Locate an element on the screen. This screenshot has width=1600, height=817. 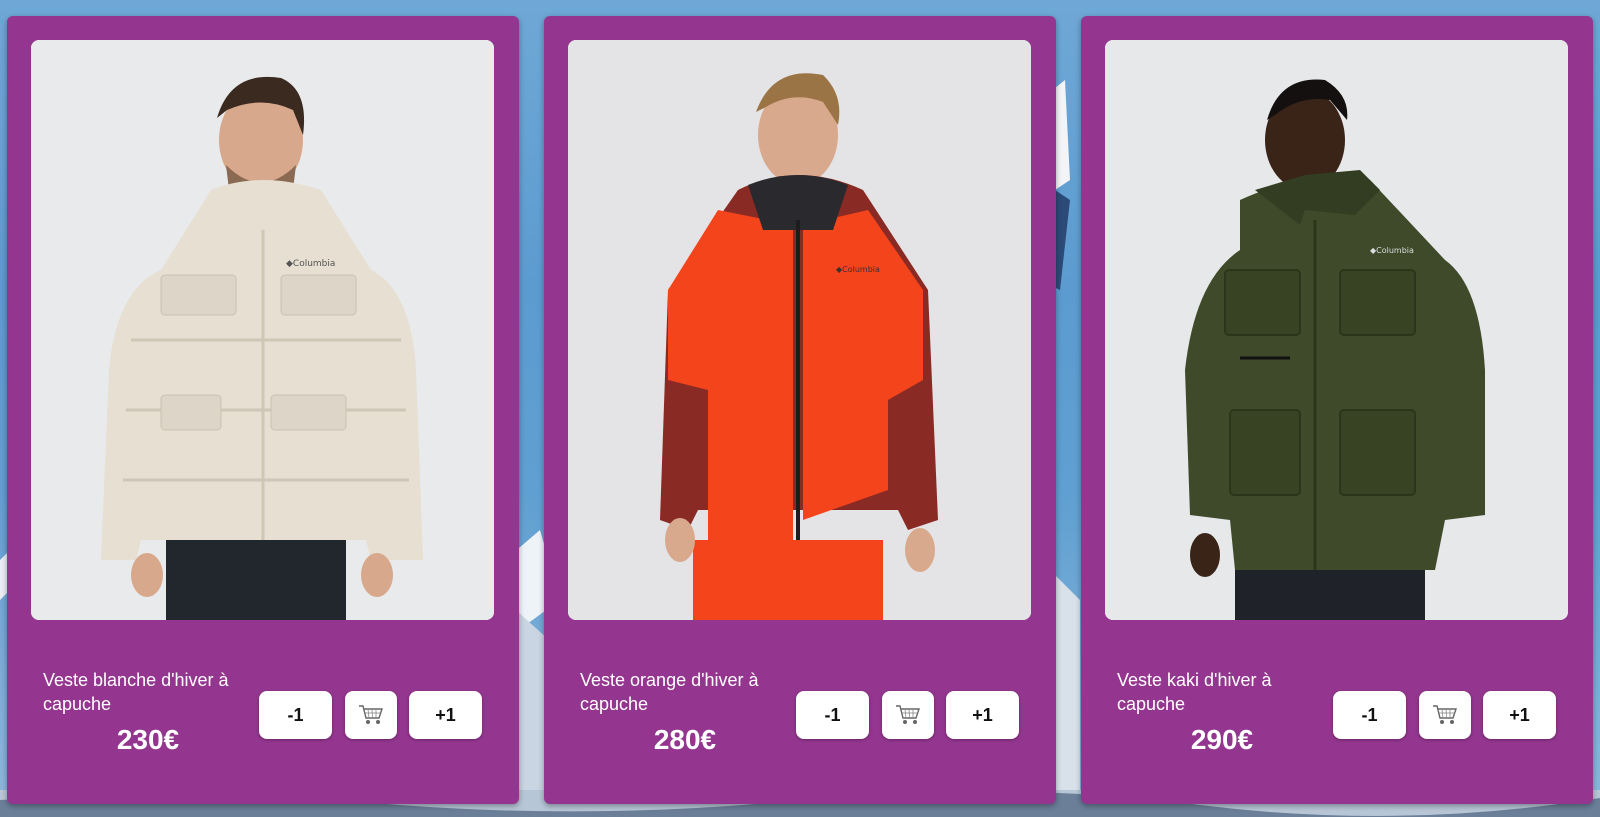
product-price: 280€ is located at coordinates (685, 739).